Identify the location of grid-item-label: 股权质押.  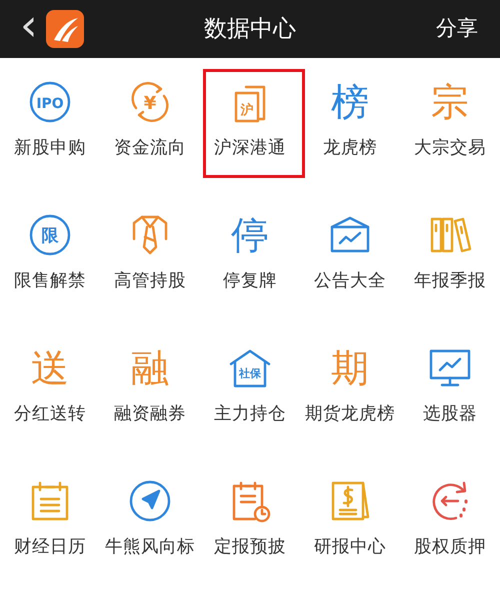
(450, 547).